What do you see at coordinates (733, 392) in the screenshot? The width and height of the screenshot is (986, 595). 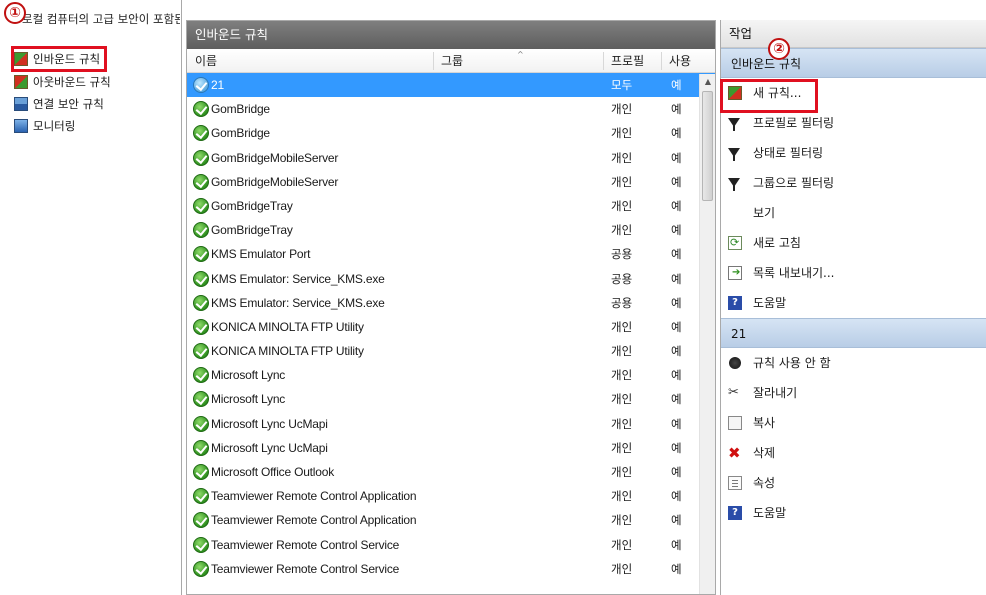 I see `cut-icon: ✂` at bounding box center [733, 392].